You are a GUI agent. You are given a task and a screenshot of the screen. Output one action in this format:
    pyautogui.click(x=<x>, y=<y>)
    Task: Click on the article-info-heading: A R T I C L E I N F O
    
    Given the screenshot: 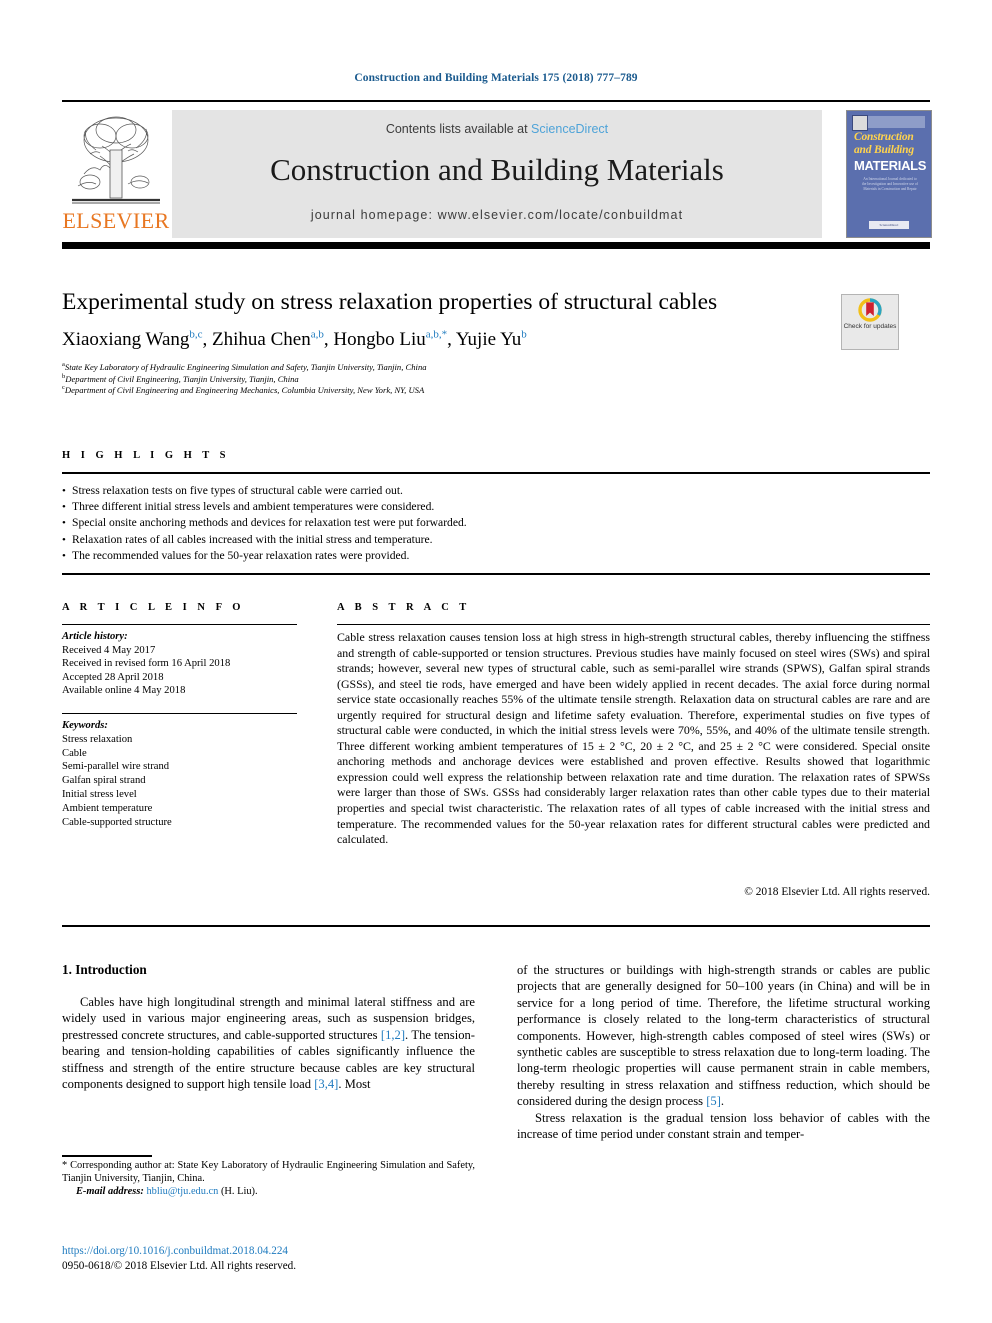 What is the action you would take?
    pyautogui.click(x=153, y=607)
    